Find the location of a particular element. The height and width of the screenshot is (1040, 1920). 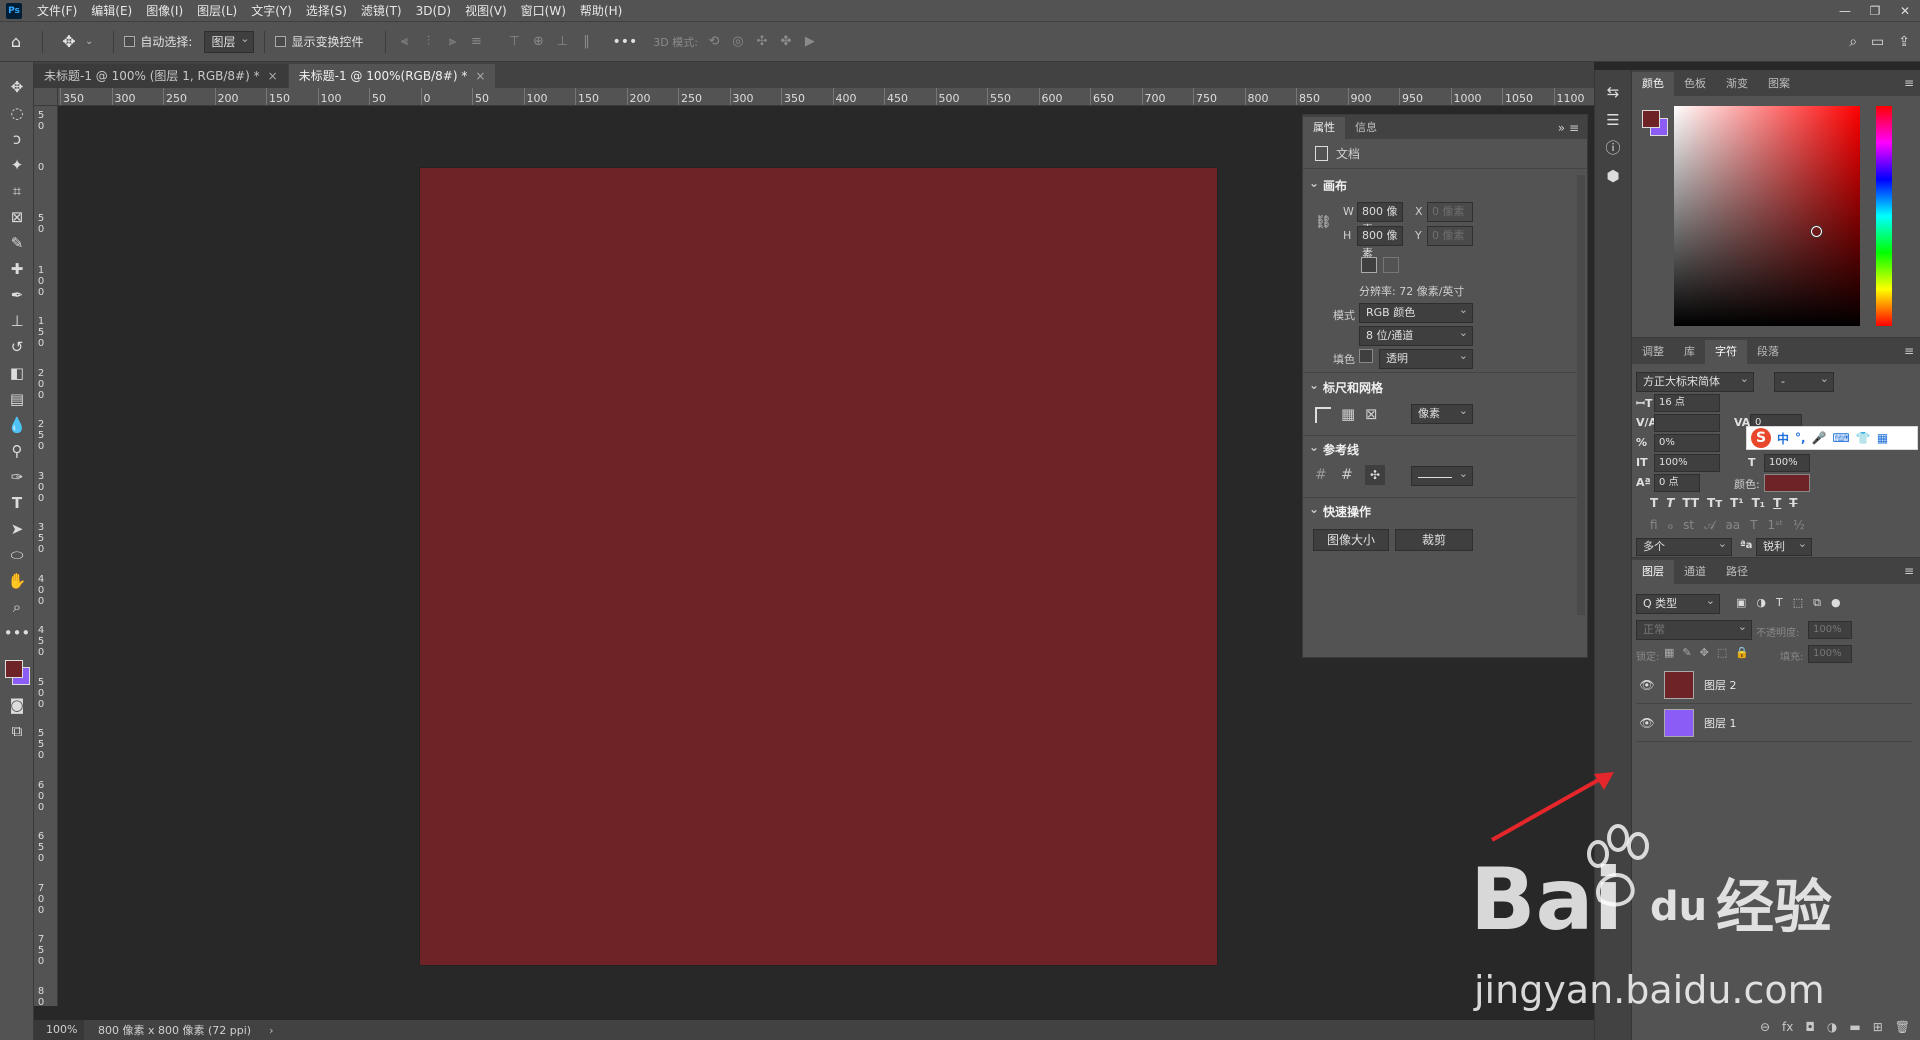

guide-style-dropdown is located at coordinates (1442, 475).